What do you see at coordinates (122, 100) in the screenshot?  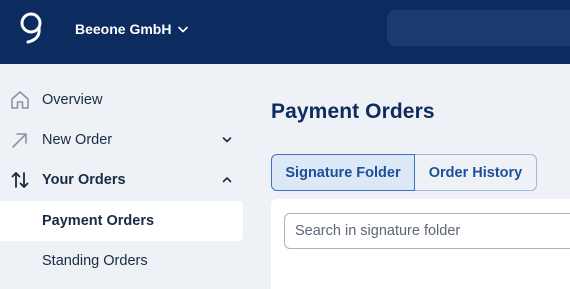 I see `sidebar-item-overview: Overview` at bounding box center [122, 100].